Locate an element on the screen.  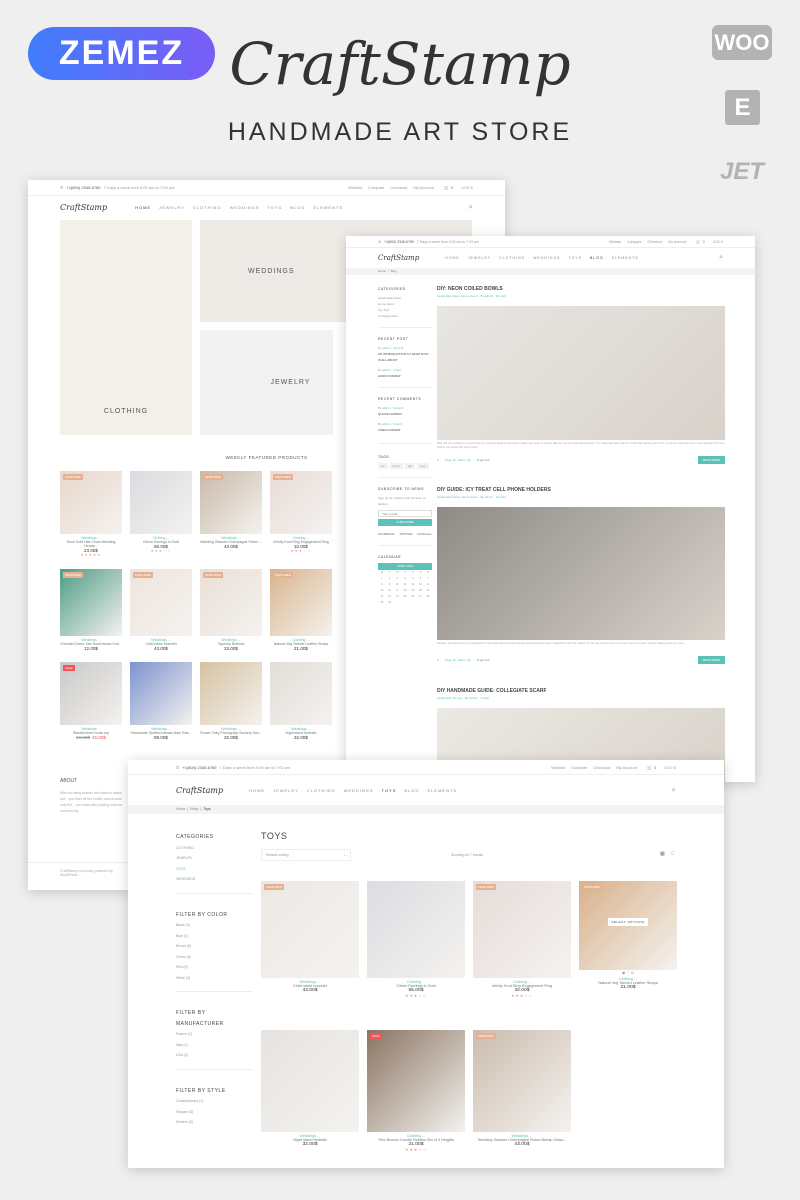
category-link: CLOTHING is located at coordinates (214, 848).